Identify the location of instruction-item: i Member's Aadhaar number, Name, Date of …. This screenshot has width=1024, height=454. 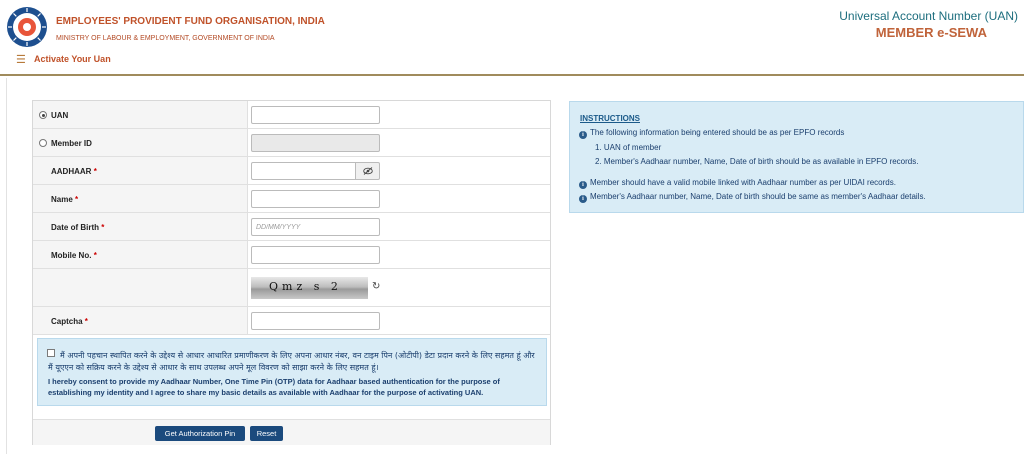
(752, 197).